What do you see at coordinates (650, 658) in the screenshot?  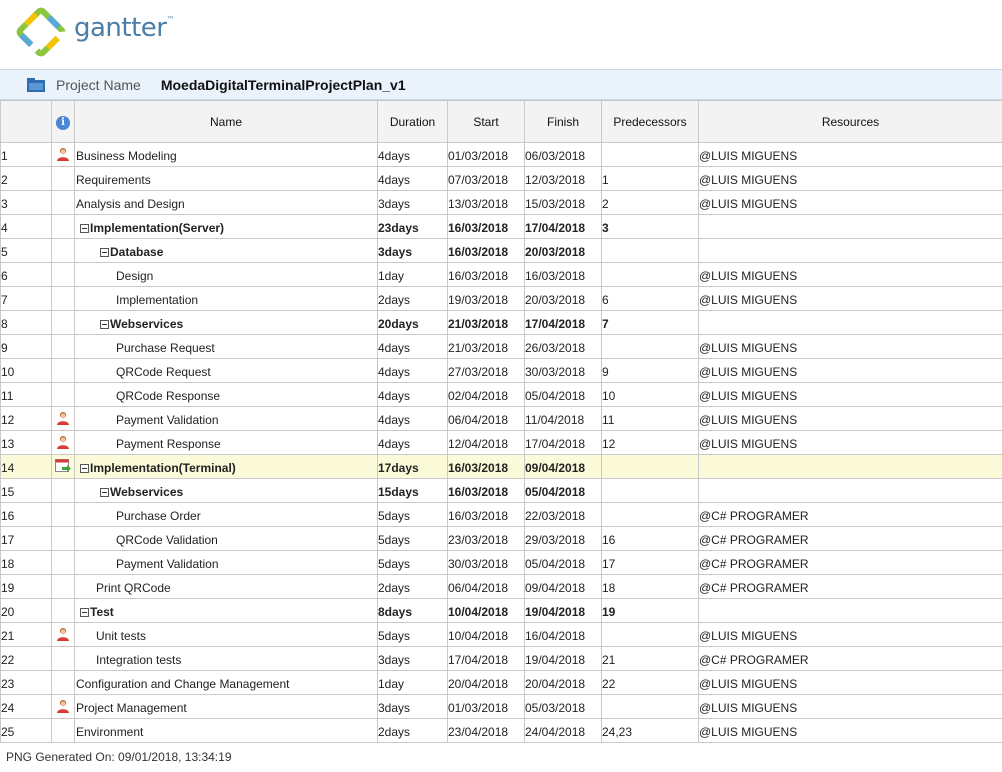 I see `task-predecessors-cell: 21` at bounding box center [650, 658].